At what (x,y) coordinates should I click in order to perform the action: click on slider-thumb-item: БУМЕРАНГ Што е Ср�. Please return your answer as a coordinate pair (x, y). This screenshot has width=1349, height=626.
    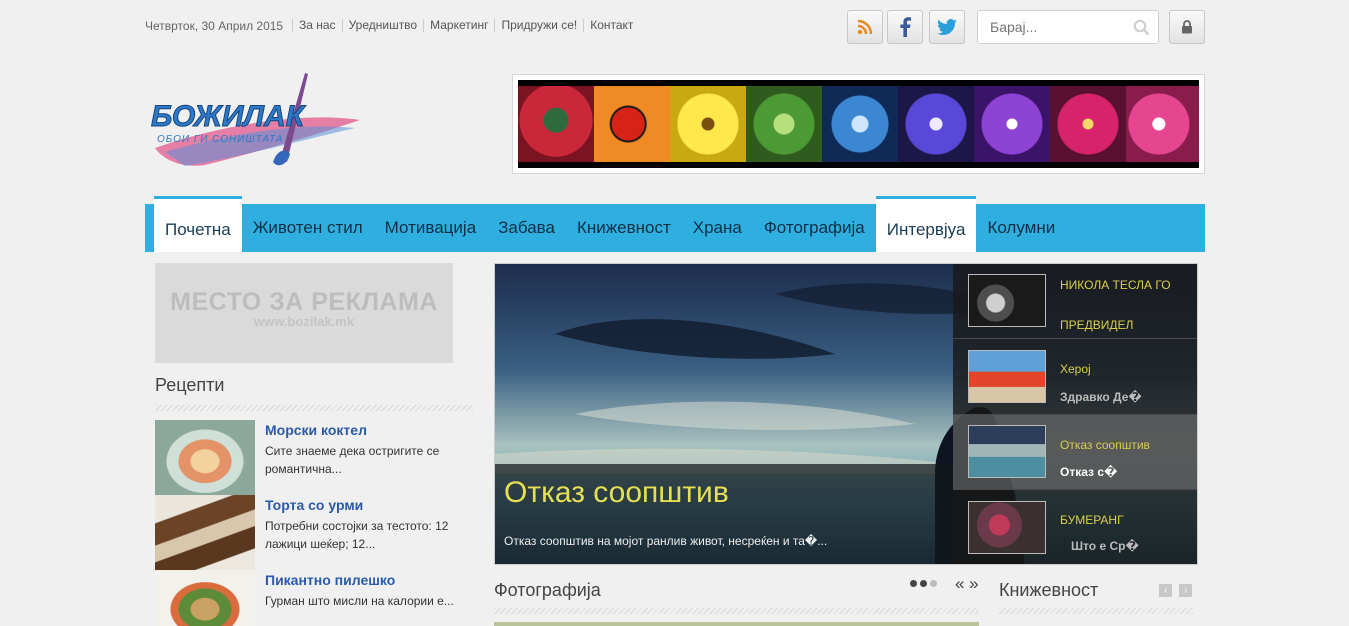
    Looking at the image, I should click on (1075, 527).